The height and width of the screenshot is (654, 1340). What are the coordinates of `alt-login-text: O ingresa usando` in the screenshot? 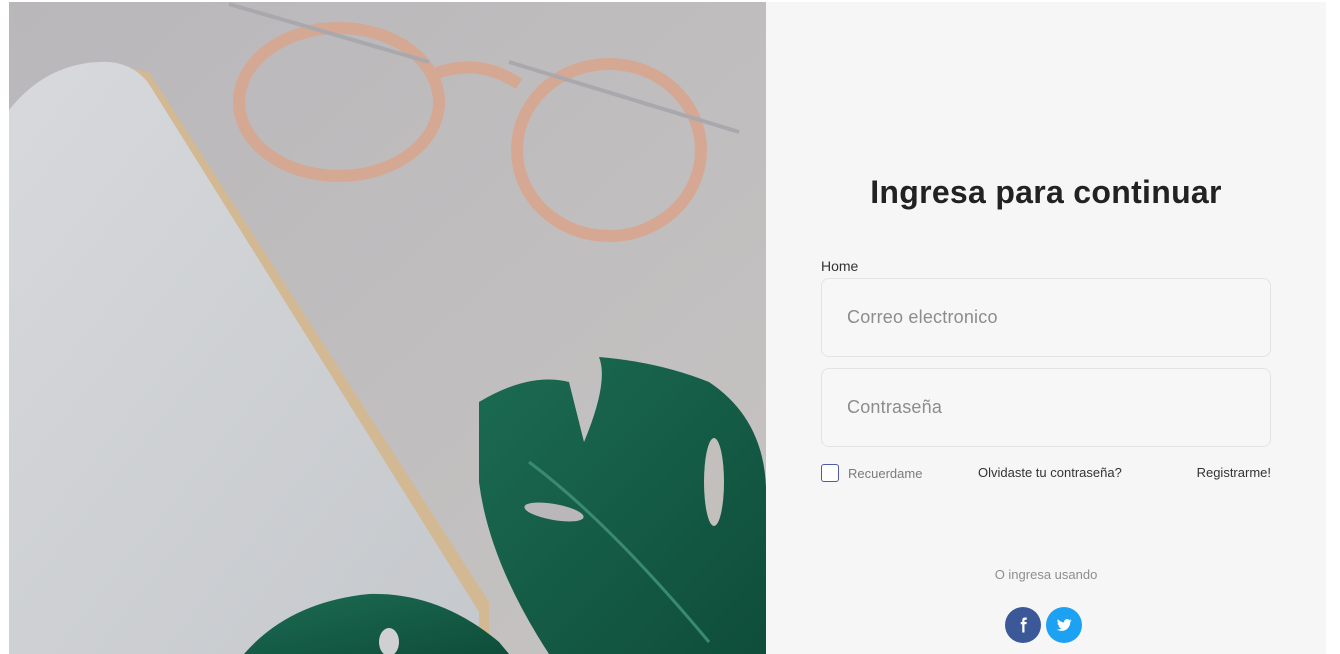 It's located at (1046, 574).